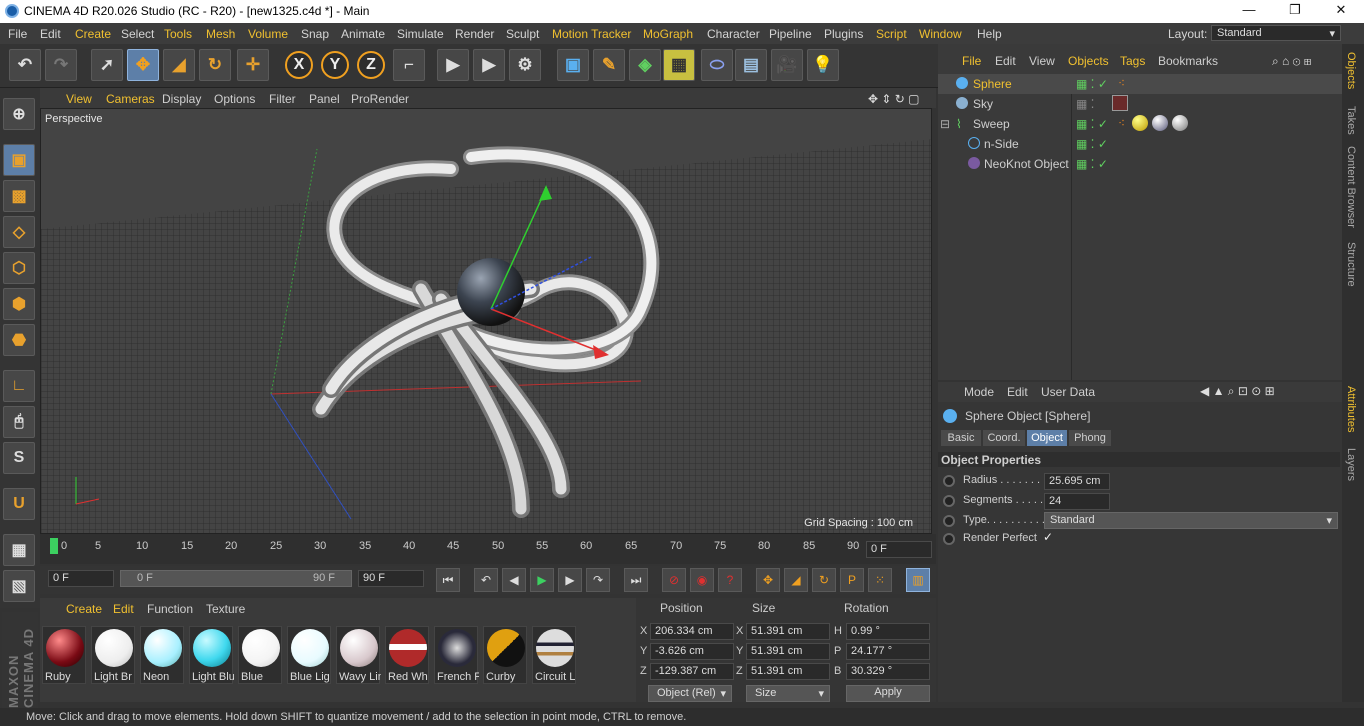  Describe the element at coordinates (113, 655) in the screenshot. I see `material-swatch: Light Br` at that location.